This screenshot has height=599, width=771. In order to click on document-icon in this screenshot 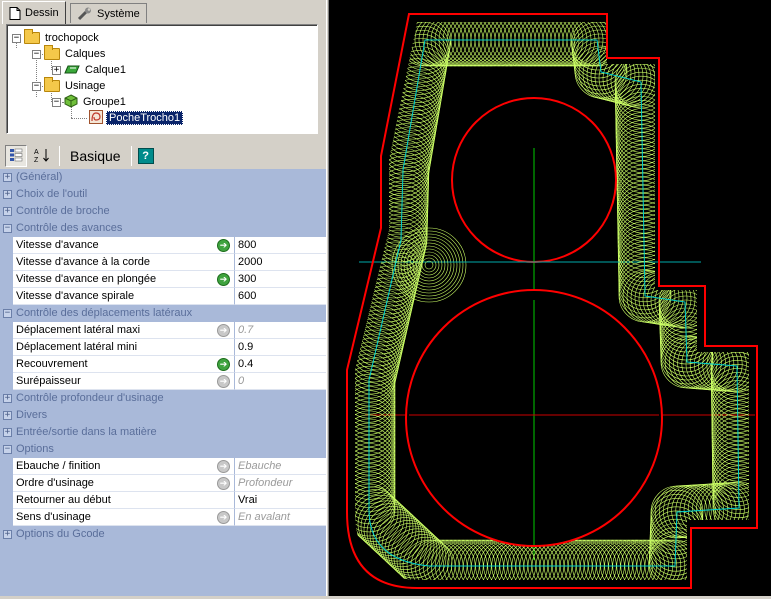, I will do `click(15, 13)`.